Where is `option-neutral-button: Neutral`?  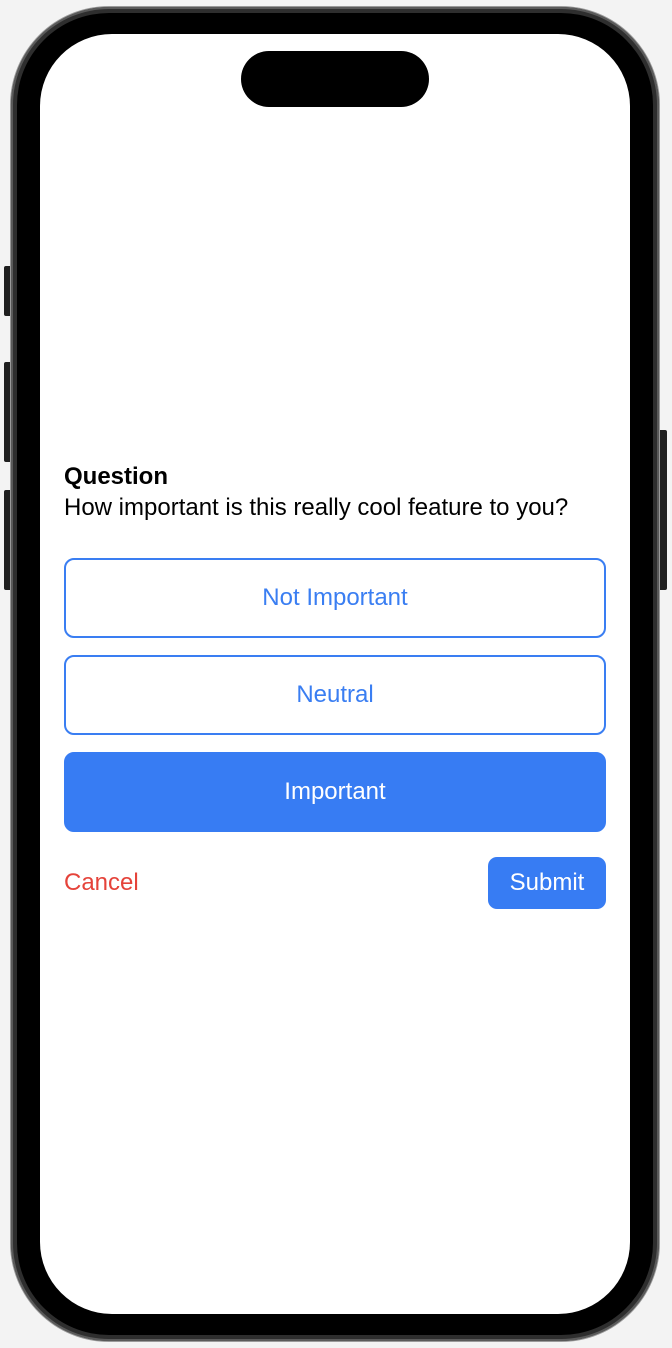
option-neutral-button: Neutral is located at coordinates (335, 695).